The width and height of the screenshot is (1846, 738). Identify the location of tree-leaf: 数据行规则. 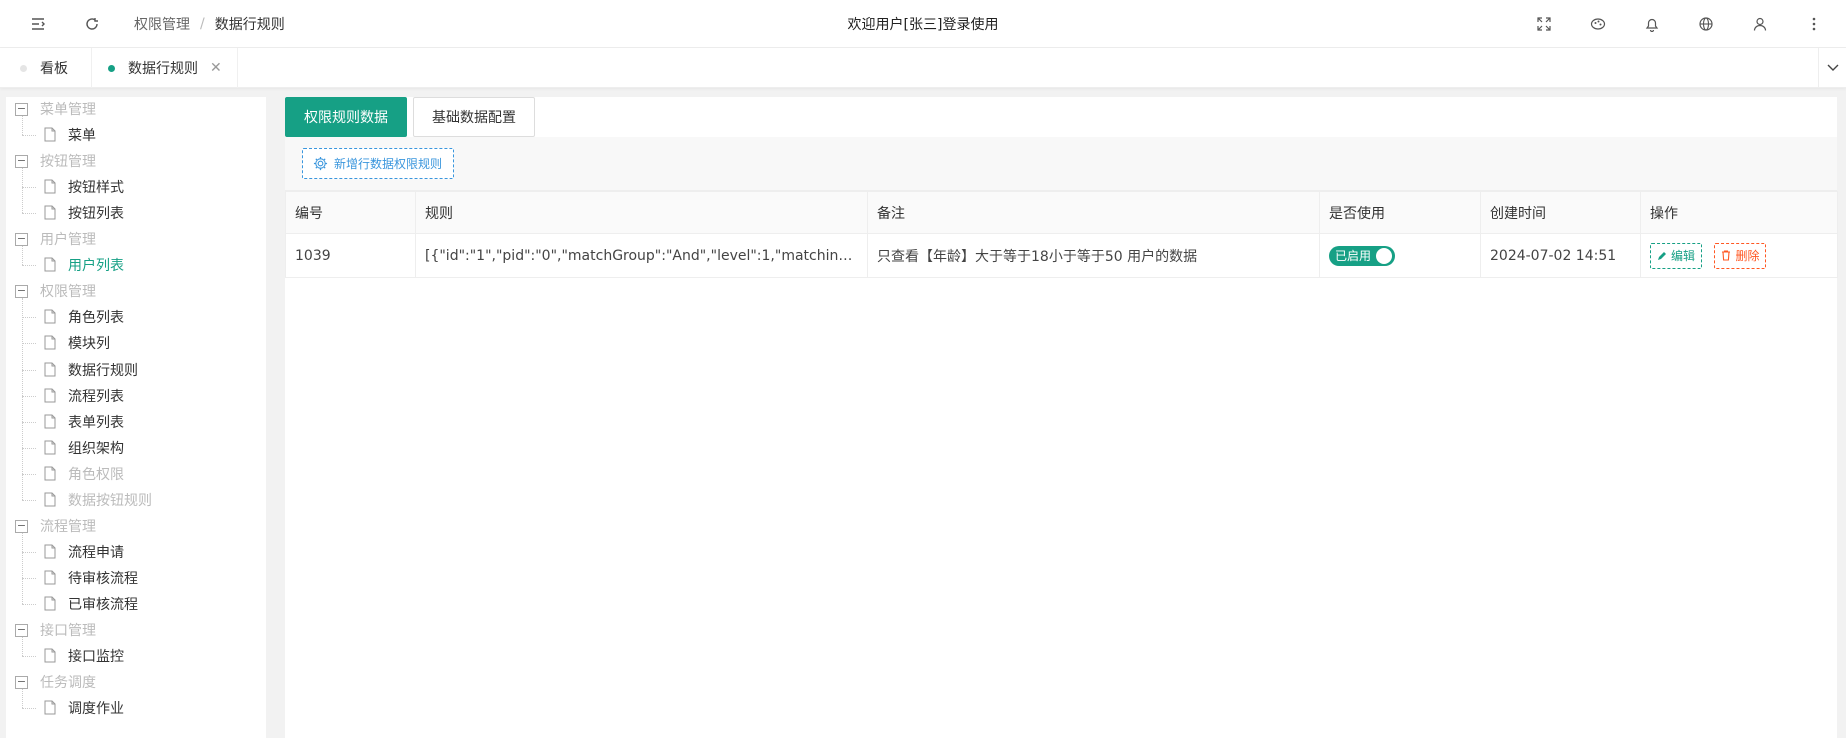
(136, 370).